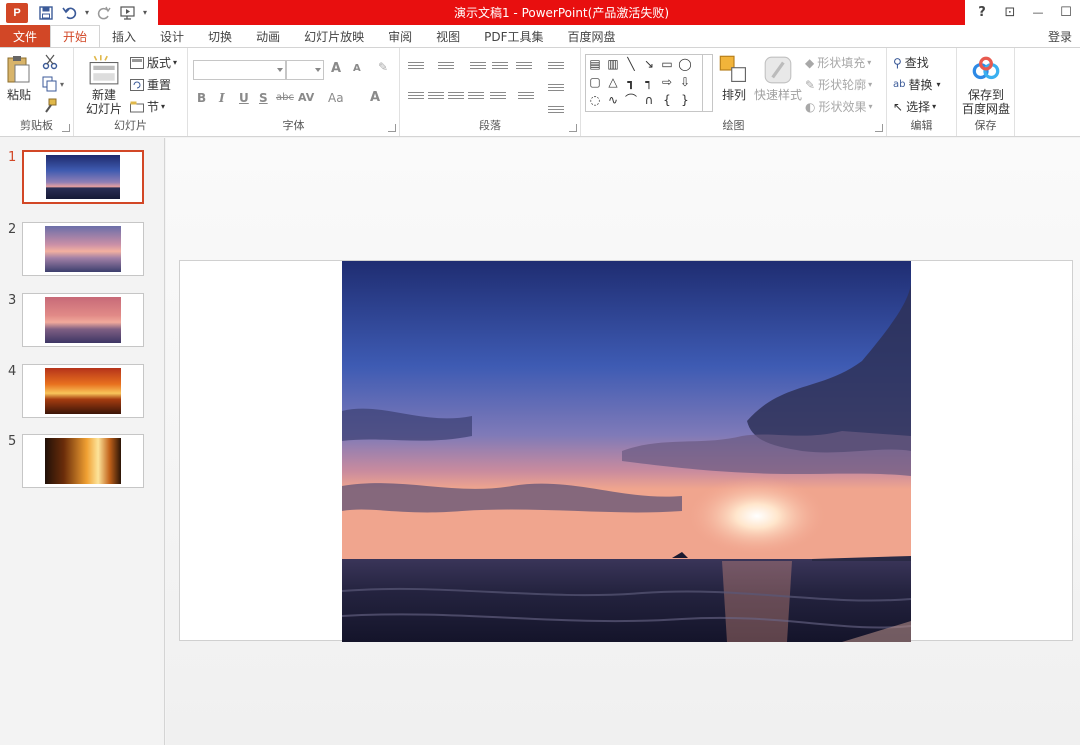 Image resolution: width=1080 pixels, height=745 pixels. I want to click on arc-shape-icon: ⌒, so click(631, 100).